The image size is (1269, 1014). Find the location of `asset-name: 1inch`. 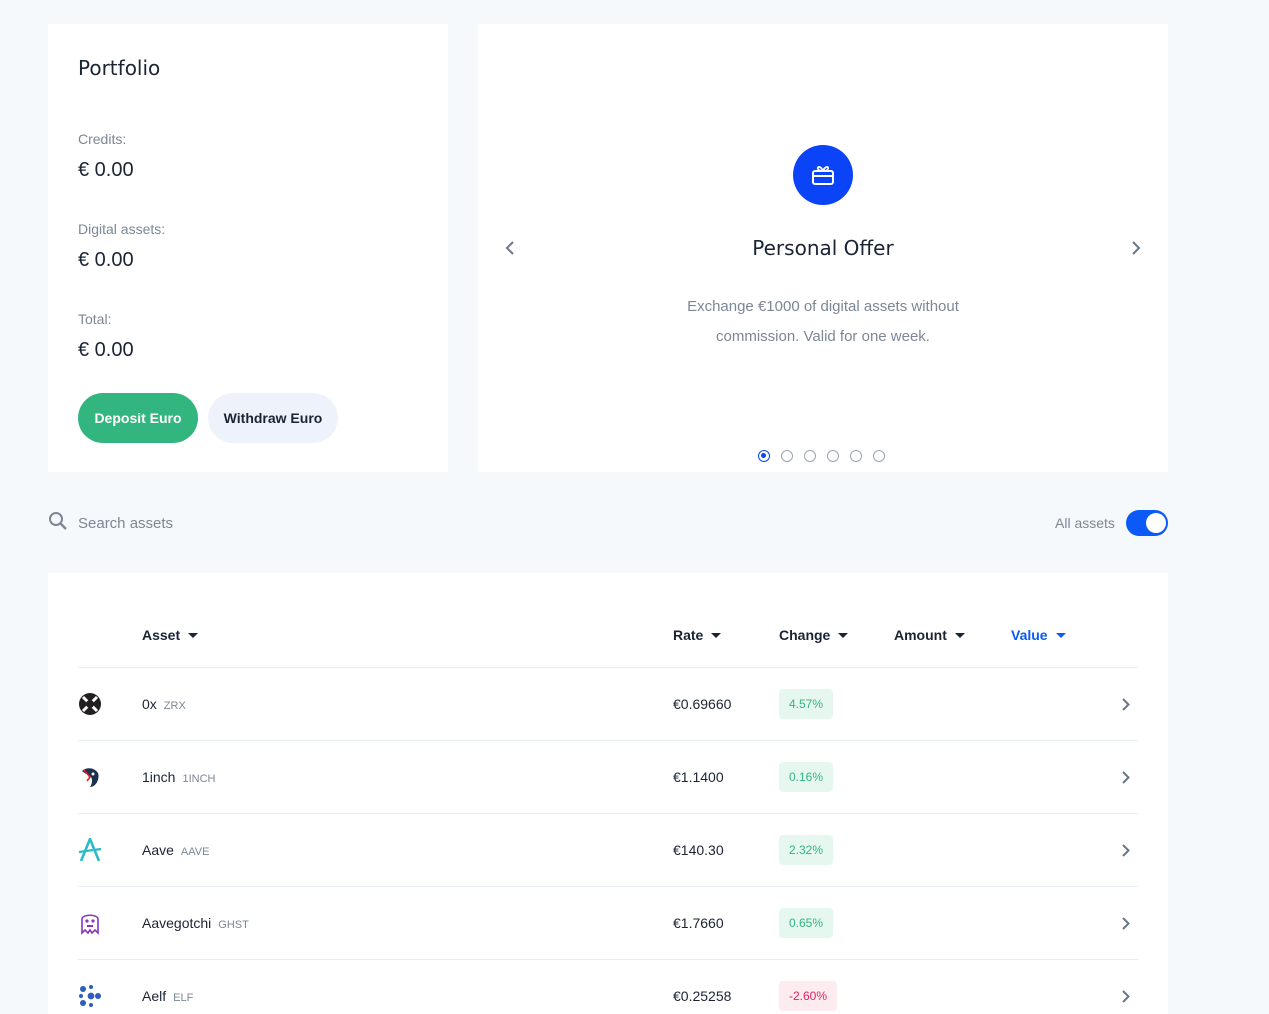

asset-name: 1inch is located at coordinates (159, 777).